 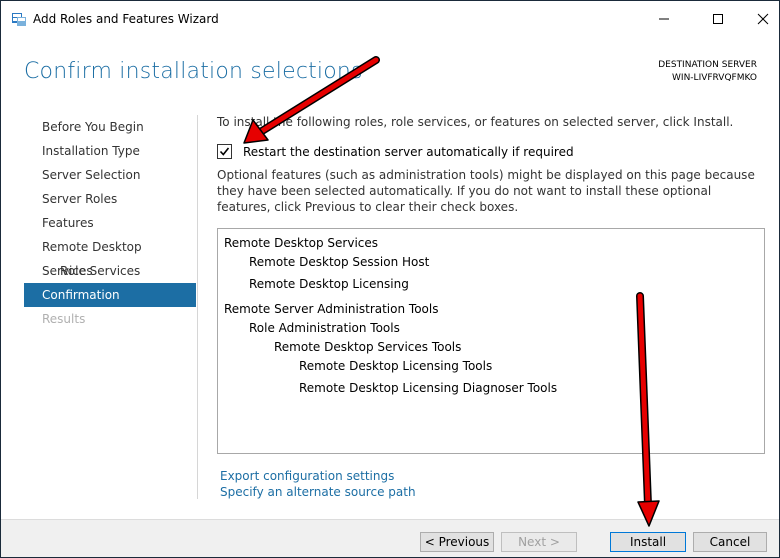 What do you see at coordinates (428, 388) in the screenshot?
I see `list-item: Remote Desktop Licensing Diagnoser Tools` at bounding box center [428, 388].